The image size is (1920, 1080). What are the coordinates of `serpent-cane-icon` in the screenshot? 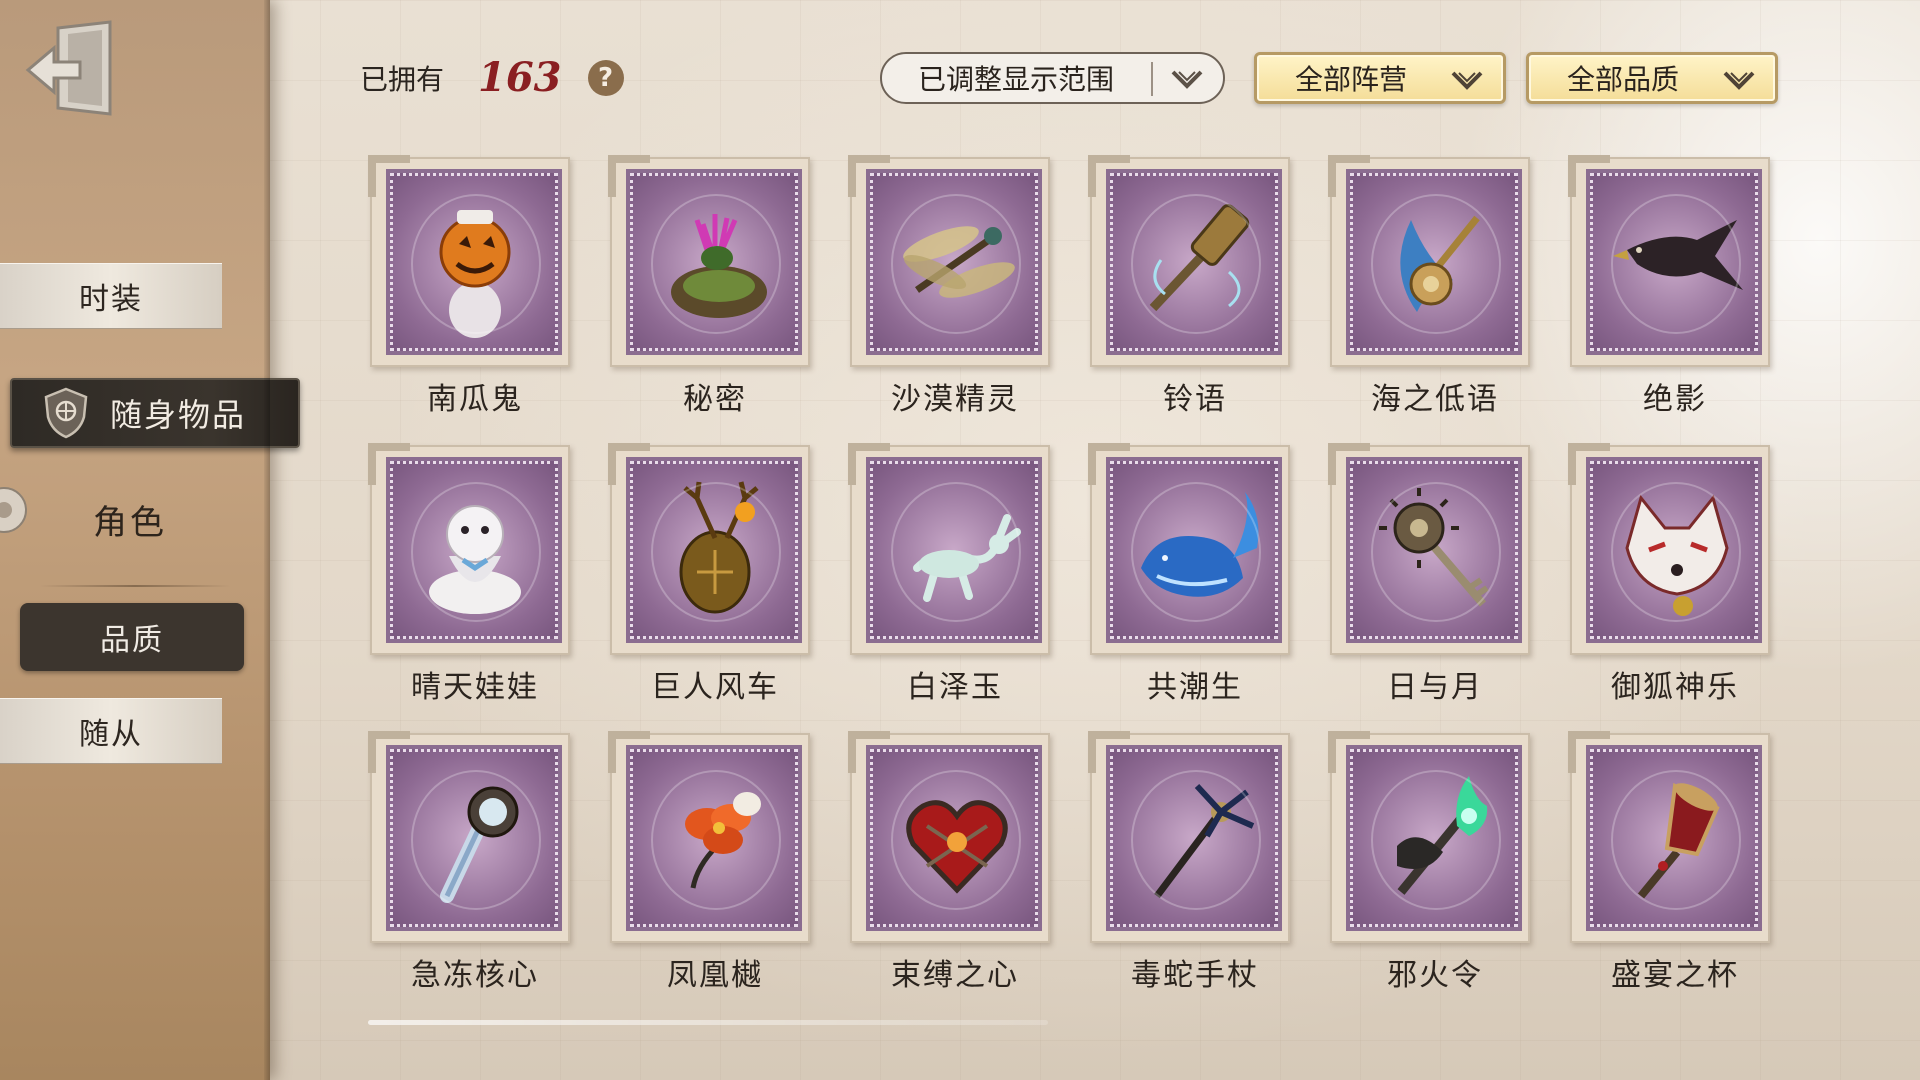 It's located at (1204, 841).